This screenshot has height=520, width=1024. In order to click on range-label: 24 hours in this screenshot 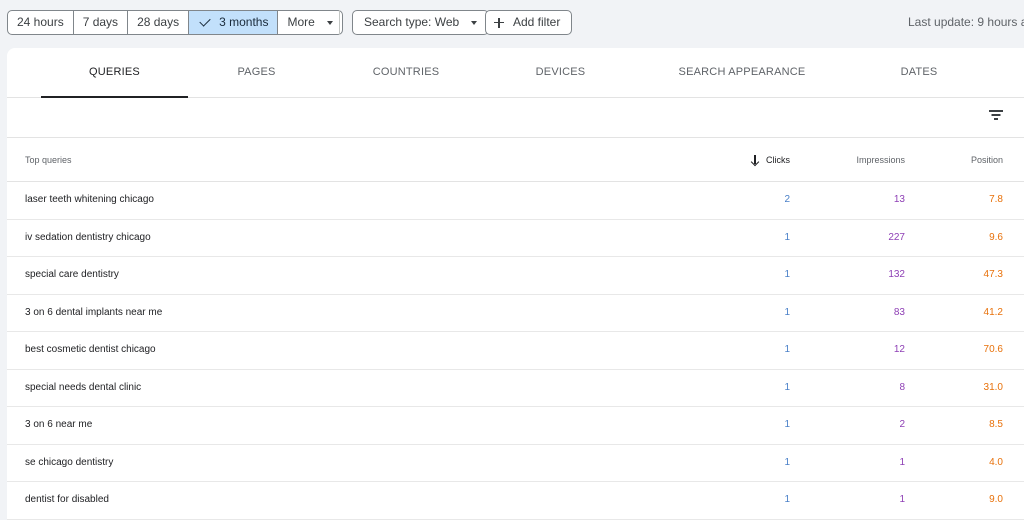, I will do `click(40, 22)`.